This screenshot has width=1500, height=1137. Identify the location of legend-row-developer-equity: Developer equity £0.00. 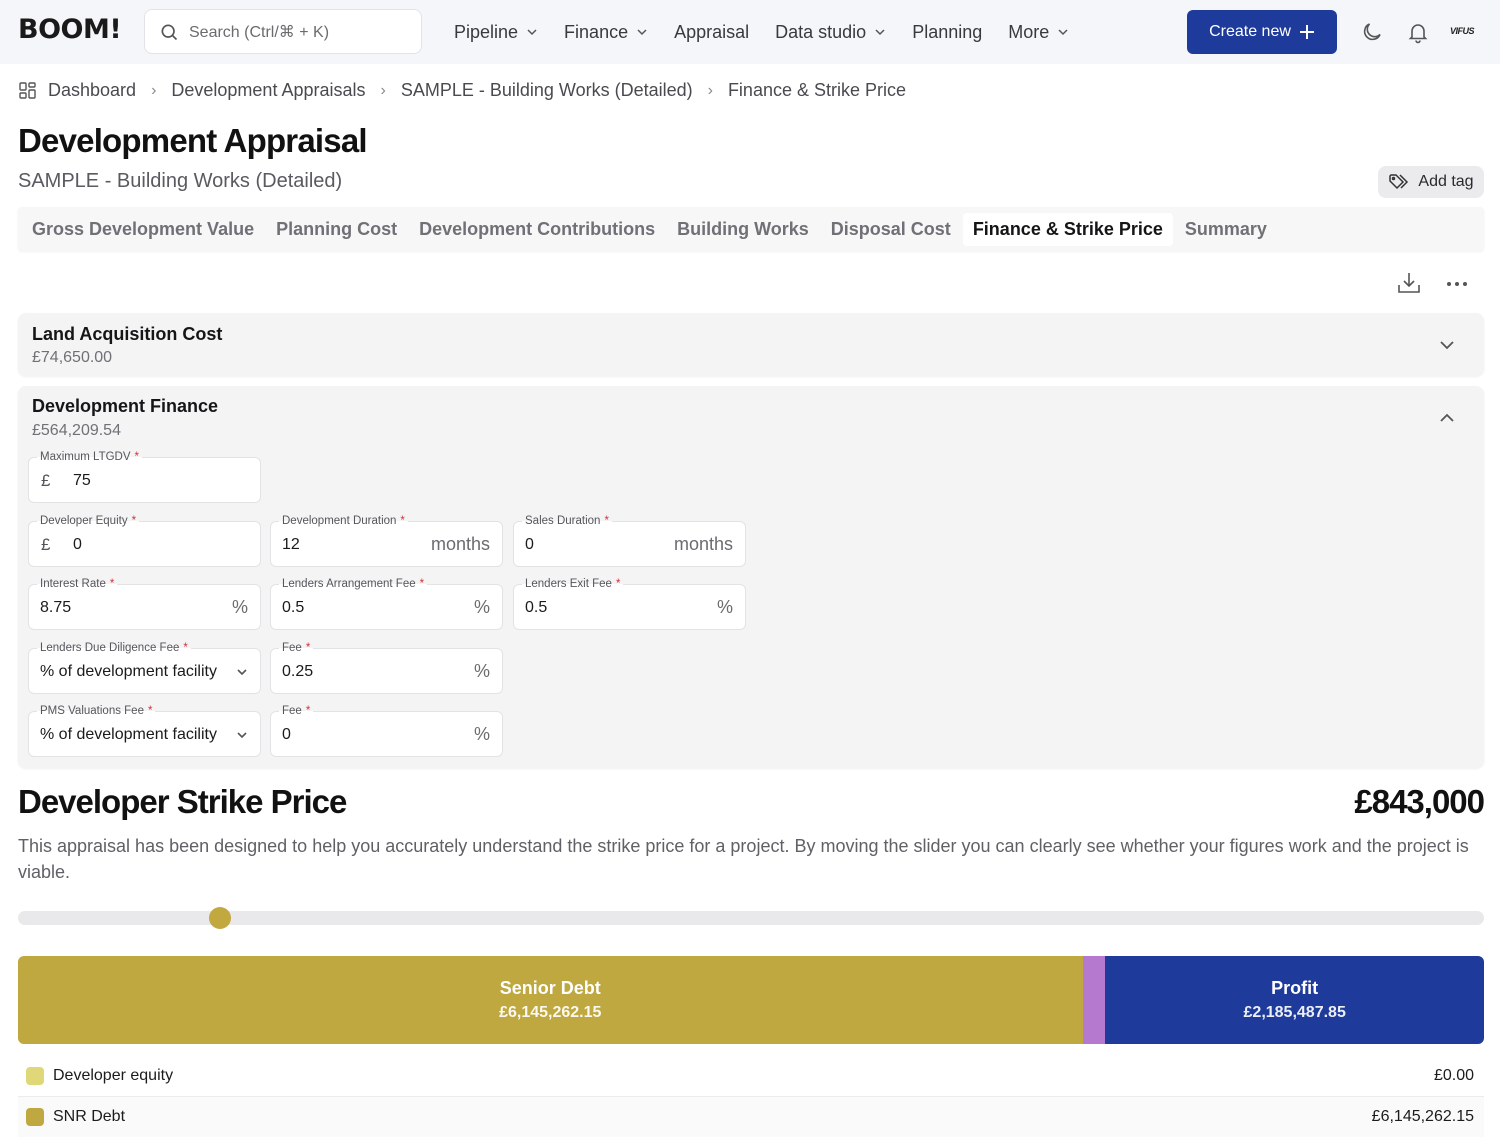
(751, 1076).